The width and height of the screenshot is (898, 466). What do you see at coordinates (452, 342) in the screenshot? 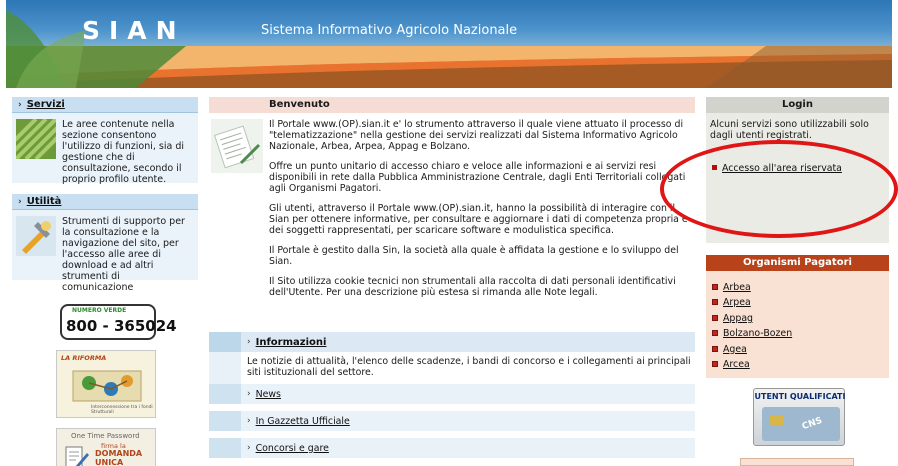
I see `informazioni-header: › Informazioni` at bounding box center [452, 342].